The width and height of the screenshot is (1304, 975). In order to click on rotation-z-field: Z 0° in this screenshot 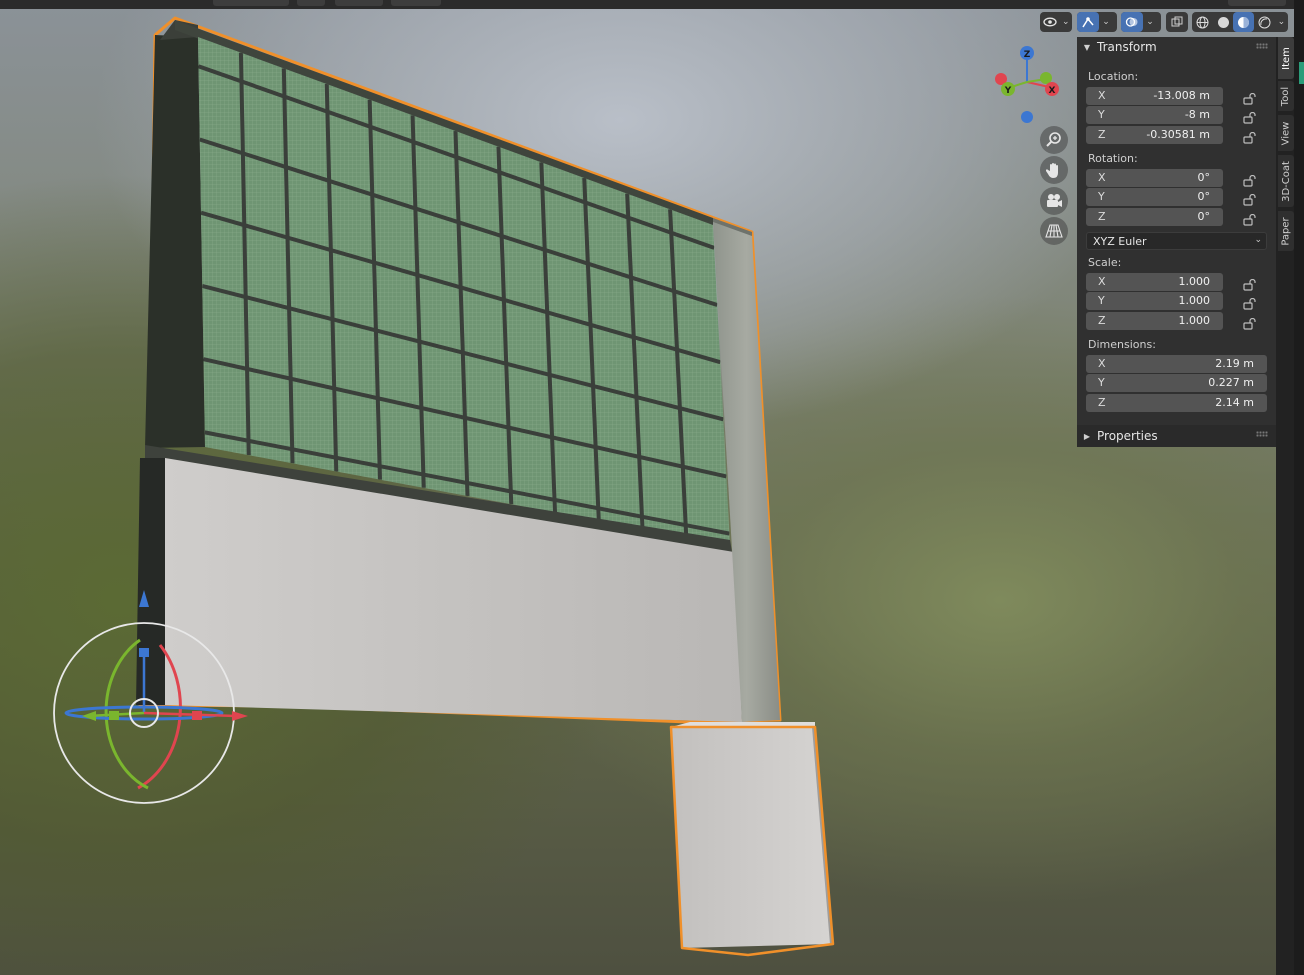, I will do `click(1154, 217)`.